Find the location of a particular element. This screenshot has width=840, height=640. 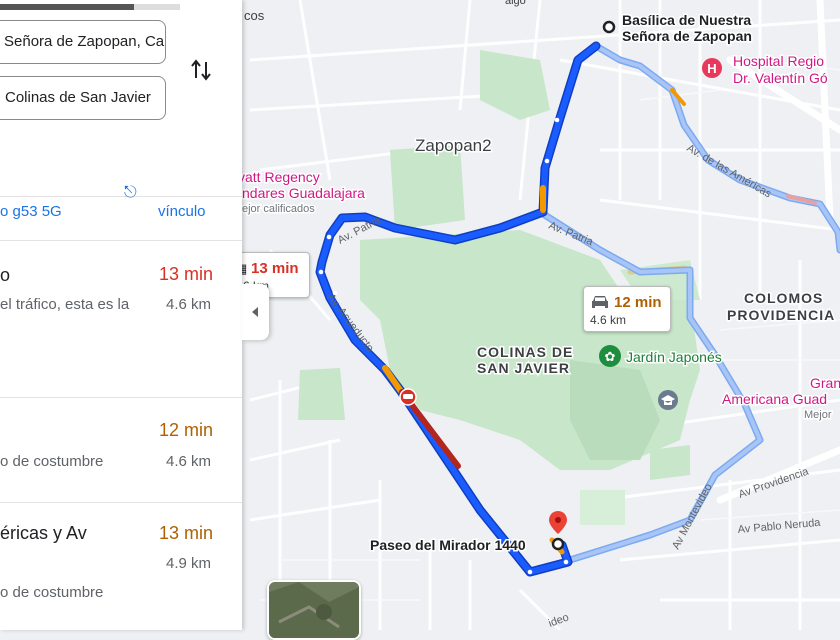

callout-alt-time: 12 min is located at coordinates (638, 302).